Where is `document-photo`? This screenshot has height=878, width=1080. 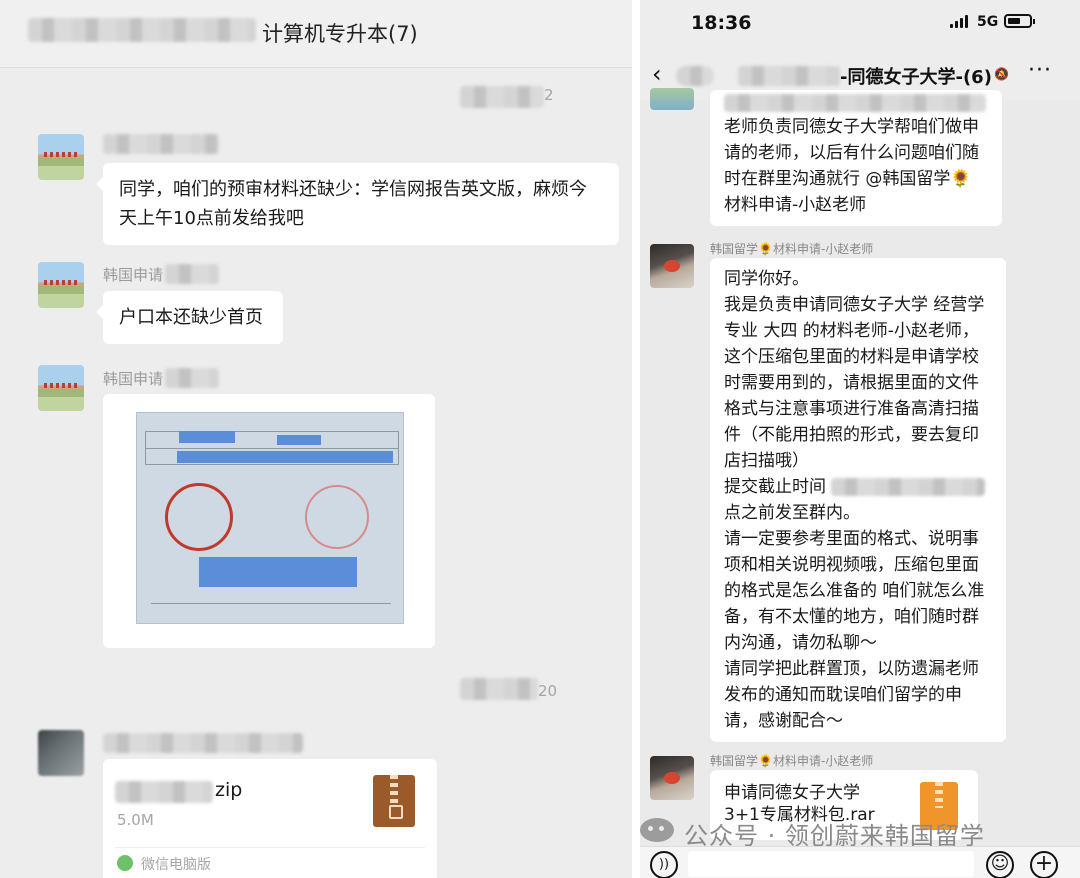
document-photo is located at coordinates (270, 518).